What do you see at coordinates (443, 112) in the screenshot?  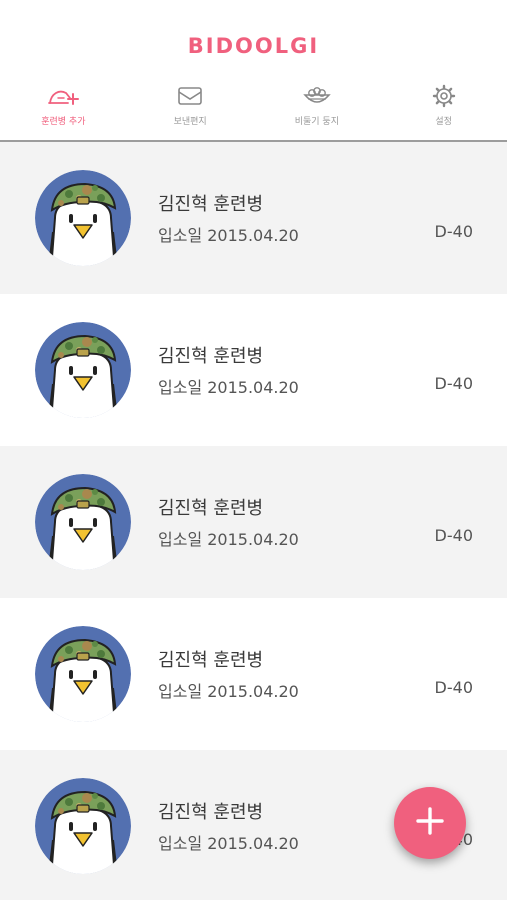 I see `tab-settings: 설정` at bounding box center [443, 112].